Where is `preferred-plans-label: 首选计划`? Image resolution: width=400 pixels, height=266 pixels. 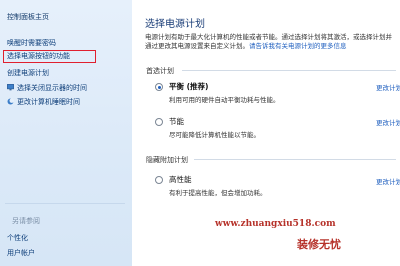 preferred-plans-label: 首选计划 is located at coordinates (160, 71).